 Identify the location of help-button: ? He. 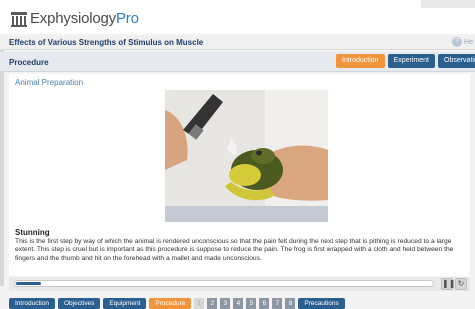
(462, 42).